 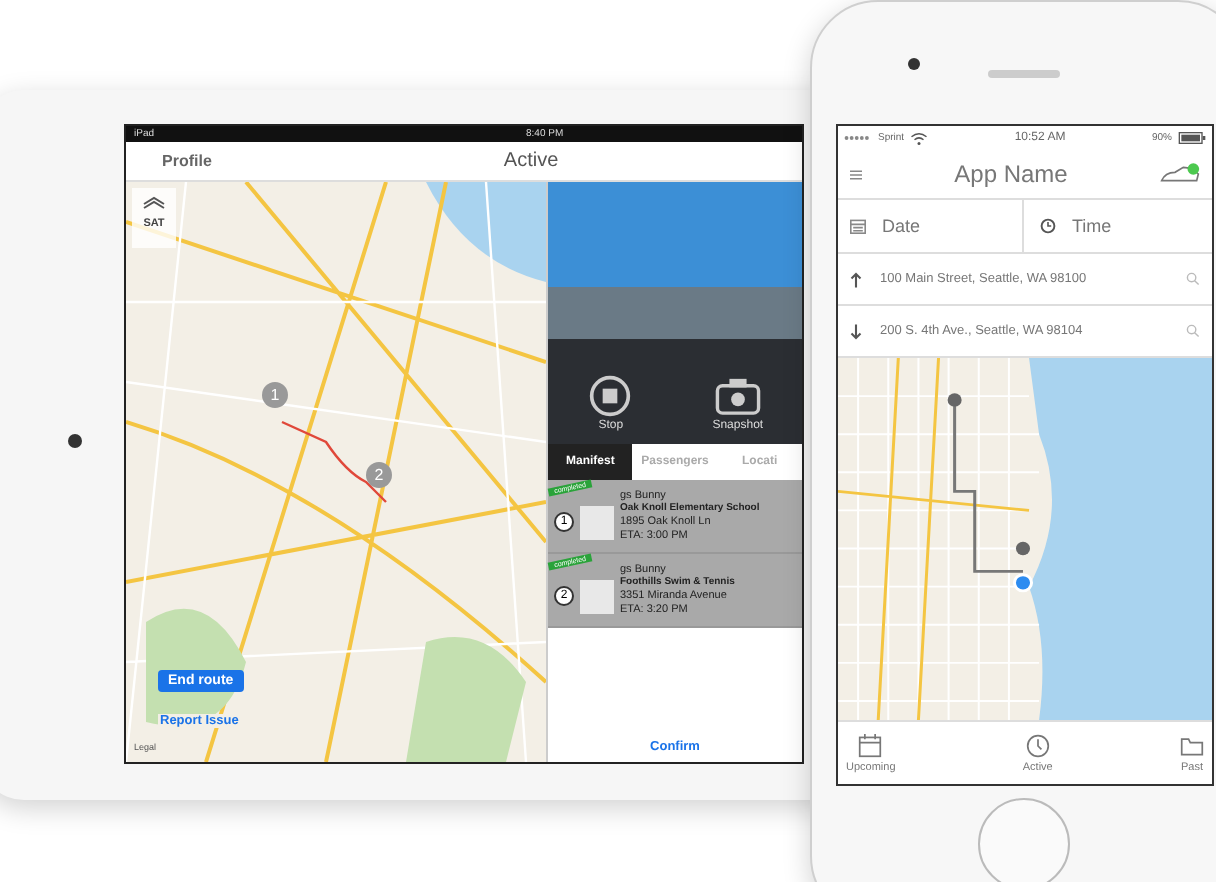 I want to click on stop-icon, so click(x=610, y=396).